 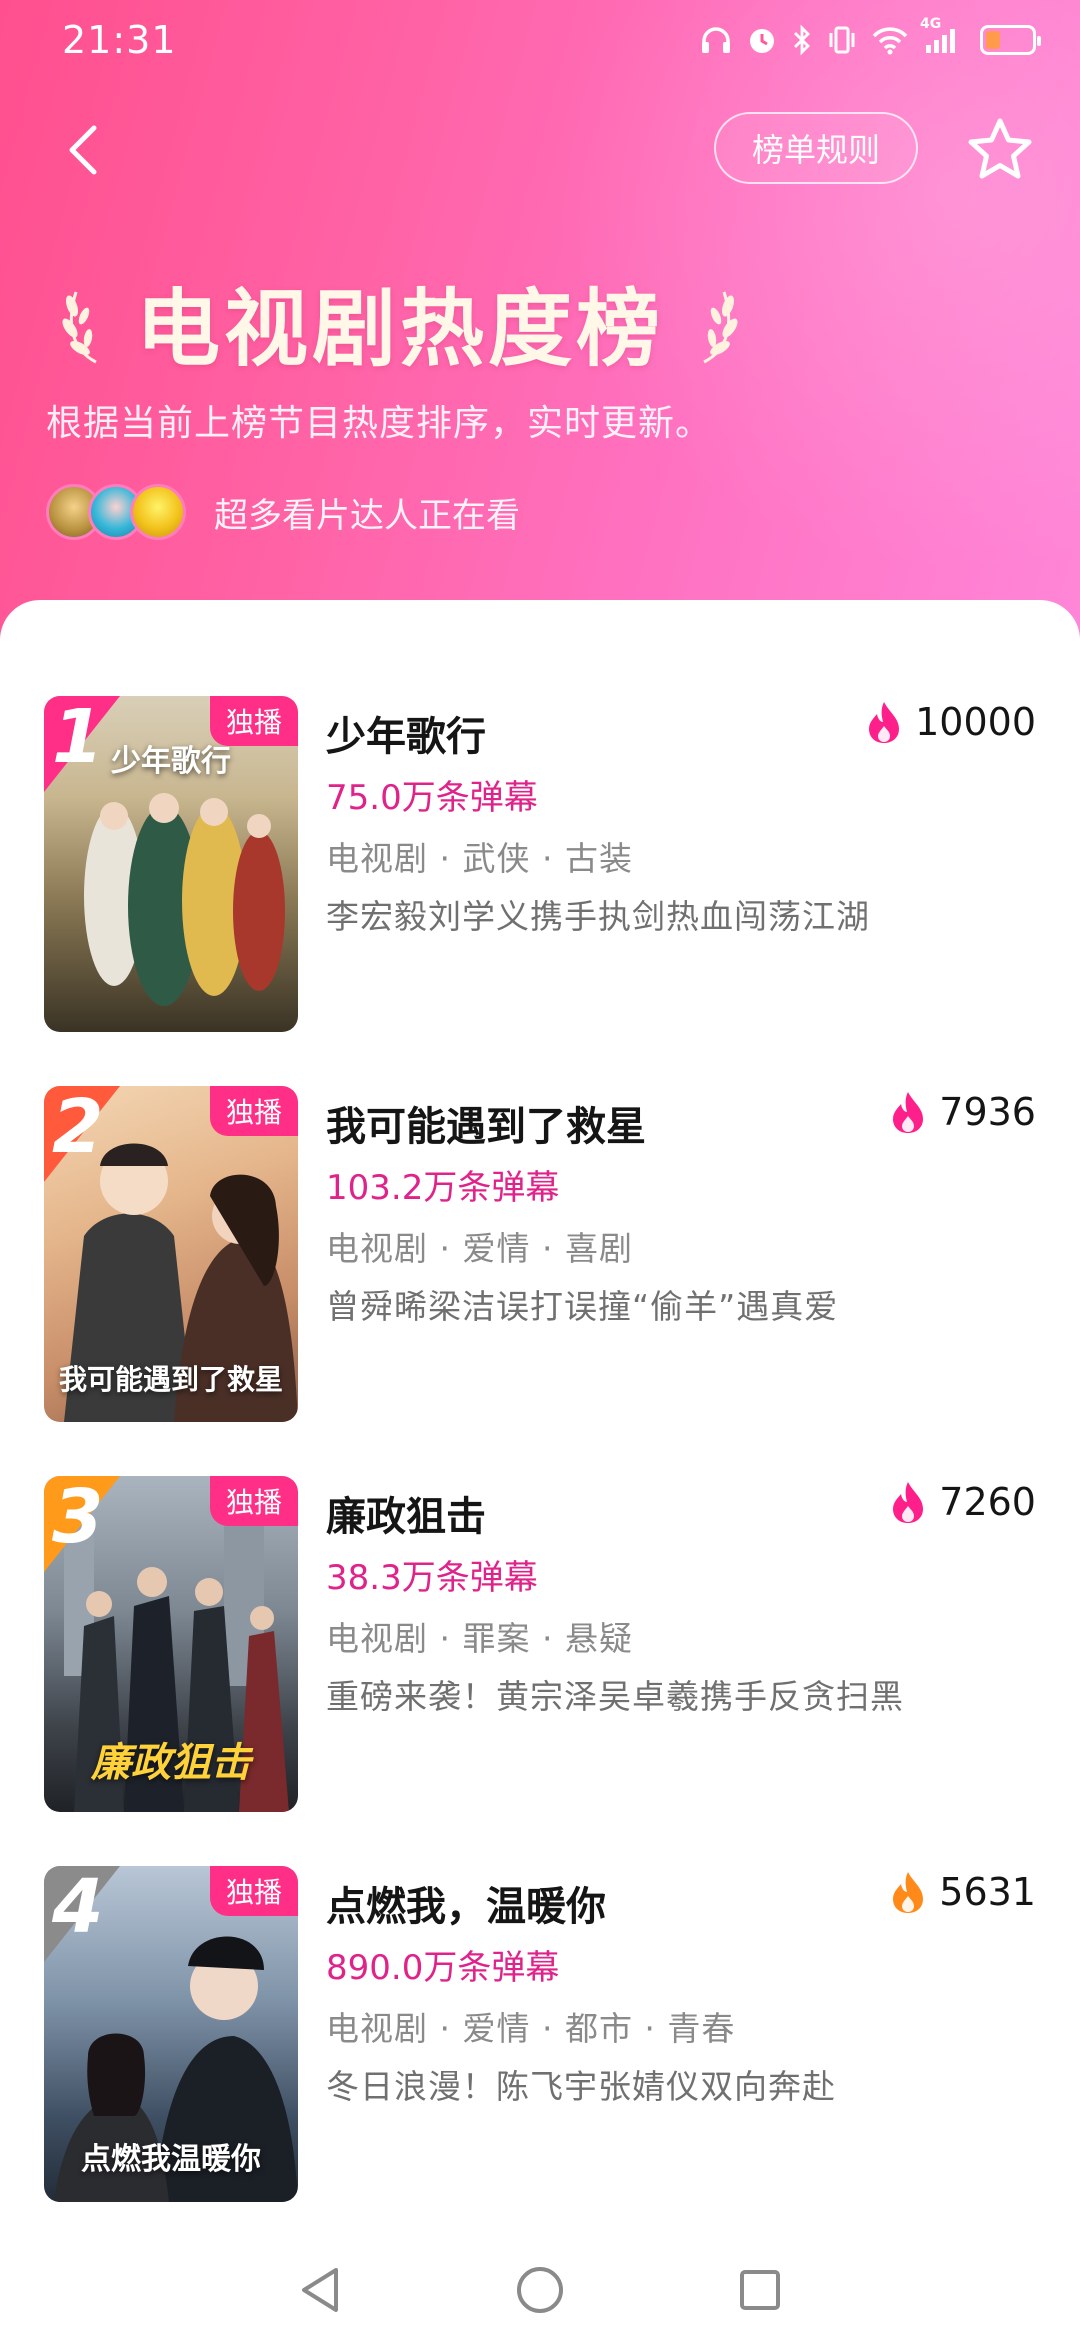 What do you see at coordinates (479, 1248) in the screenshot?
I see `show-tags: 电视剧 · 爱情 · 喜剧` at bounding box center [479, 1248].